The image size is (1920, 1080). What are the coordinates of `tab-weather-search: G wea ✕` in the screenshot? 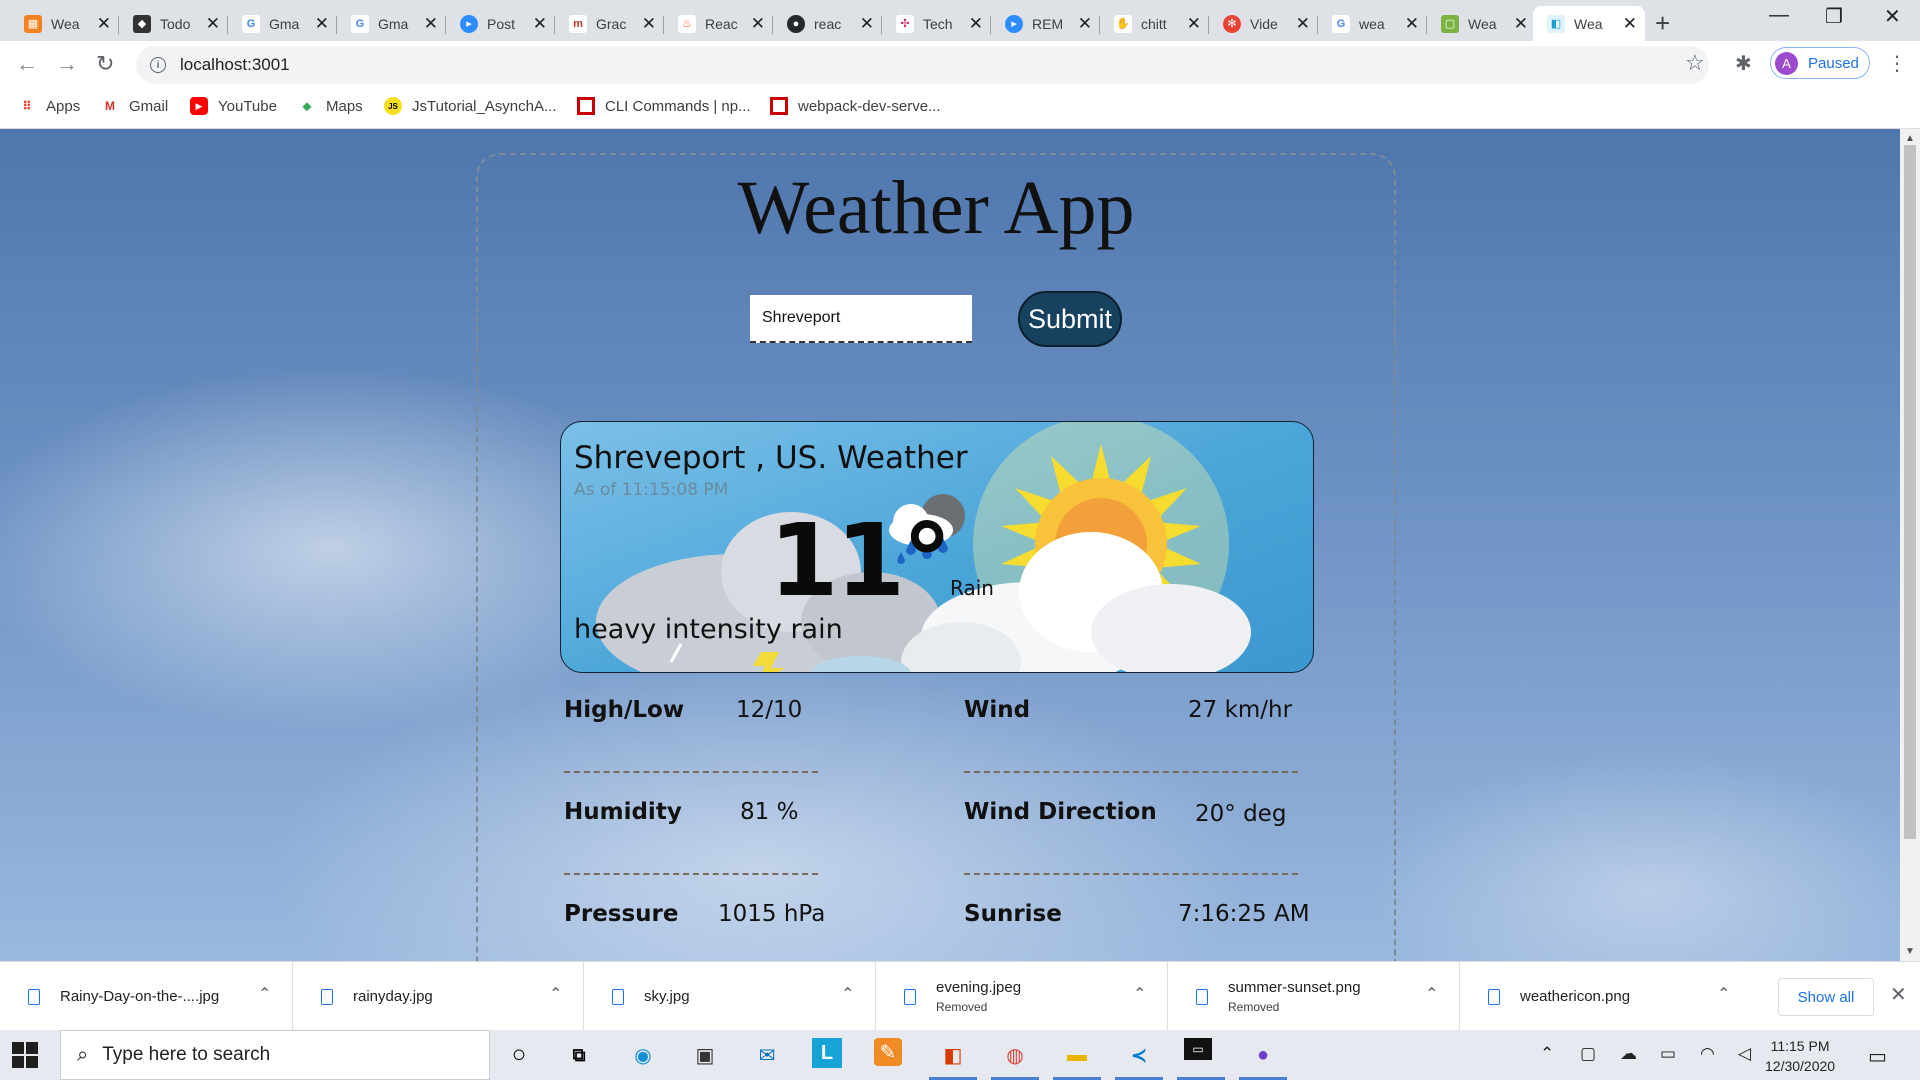 It's located at (1372, 23).